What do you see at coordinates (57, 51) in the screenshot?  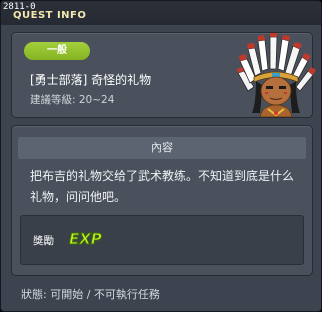 I see `category-badge: 一般` at bounding box center [57, 51].